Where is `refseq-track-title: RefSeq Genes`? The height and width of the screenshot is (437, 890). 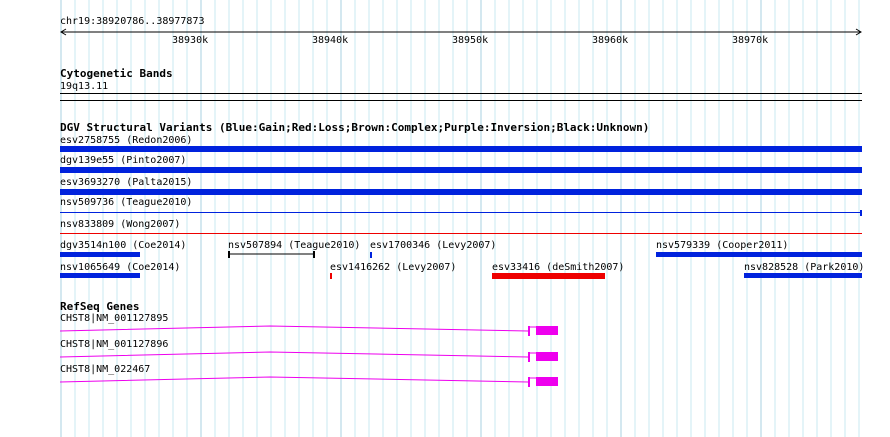 refseq-track-title: RefSeq Genes is located at coordinates (100, 306).